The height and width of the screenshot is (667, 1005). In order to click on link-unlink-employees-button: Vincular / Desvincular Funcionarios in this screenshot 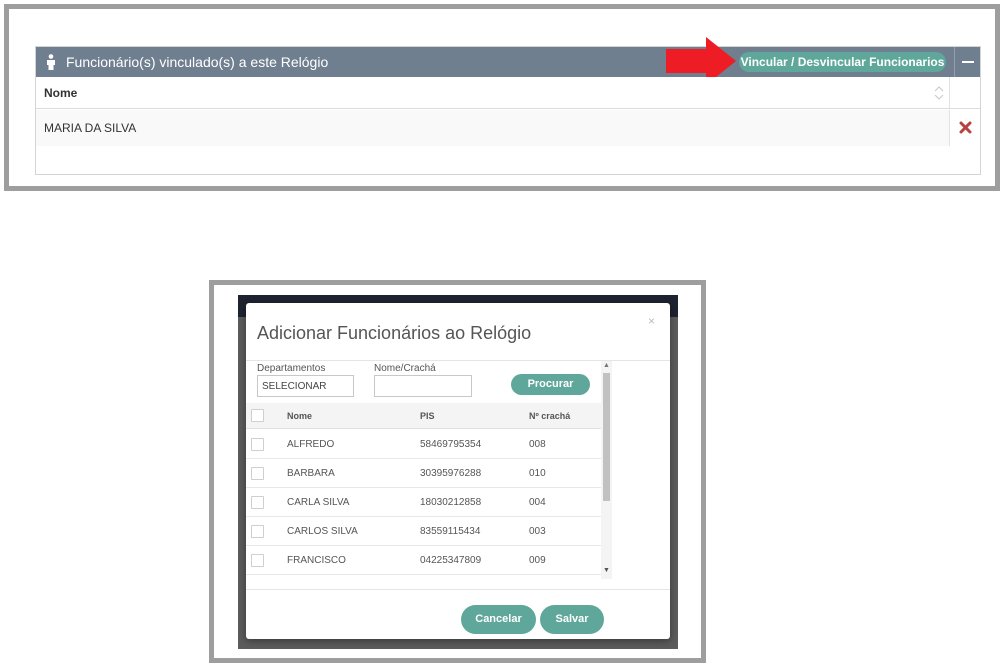, I will do `click(842, 62)`.